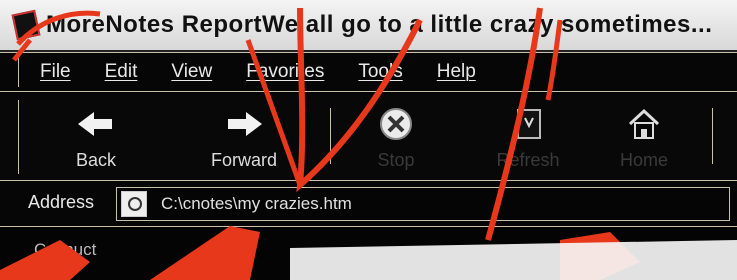  Describe the element at coordinates (643, 160) in the screenshot. I see `home-label: Home` at that location.